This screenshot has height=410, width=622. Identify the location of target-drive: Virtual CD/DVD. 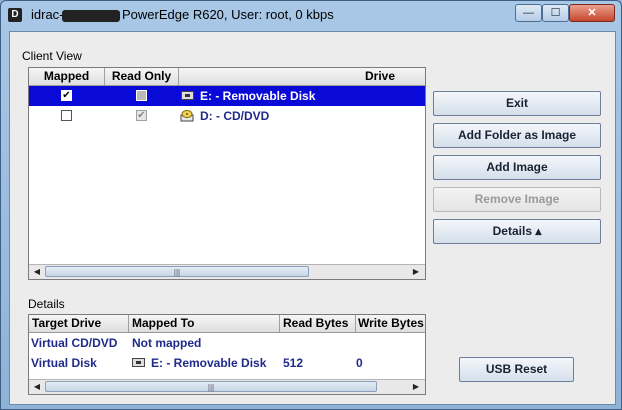
(74, 343).